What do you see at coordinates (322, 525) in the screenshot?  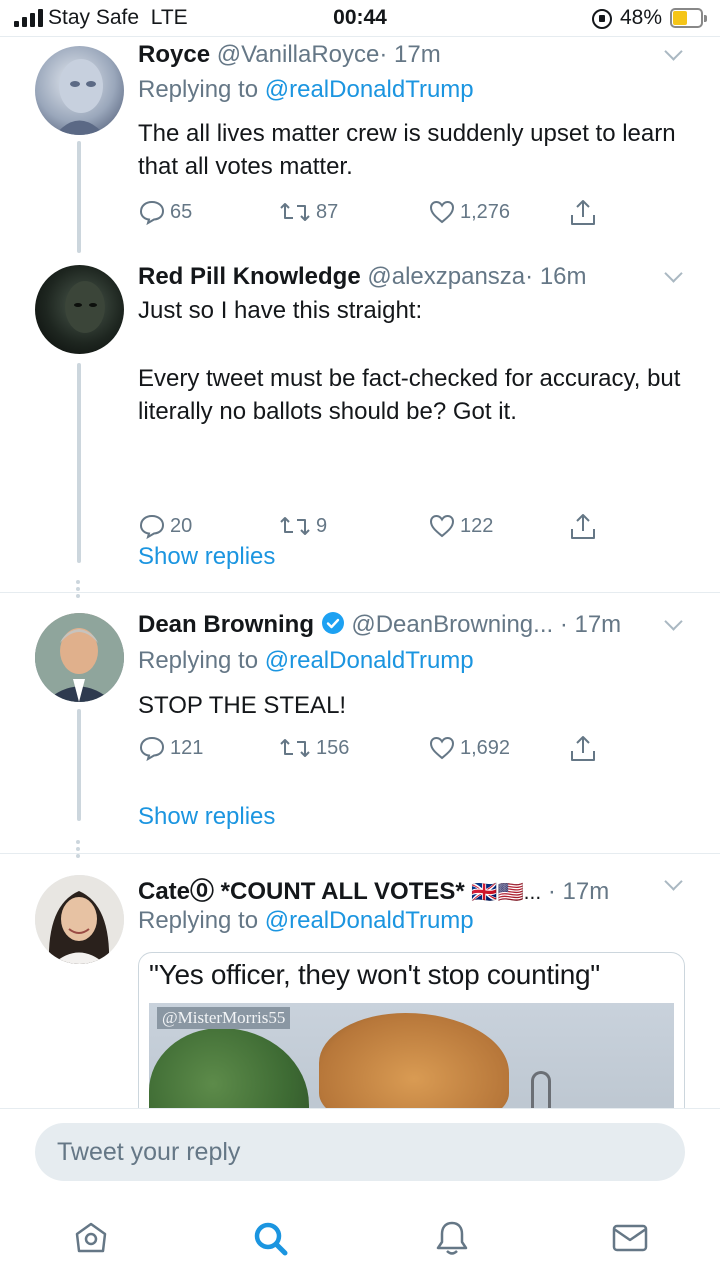 I see `retweet-count: 9` at bounding box center [322, 525].